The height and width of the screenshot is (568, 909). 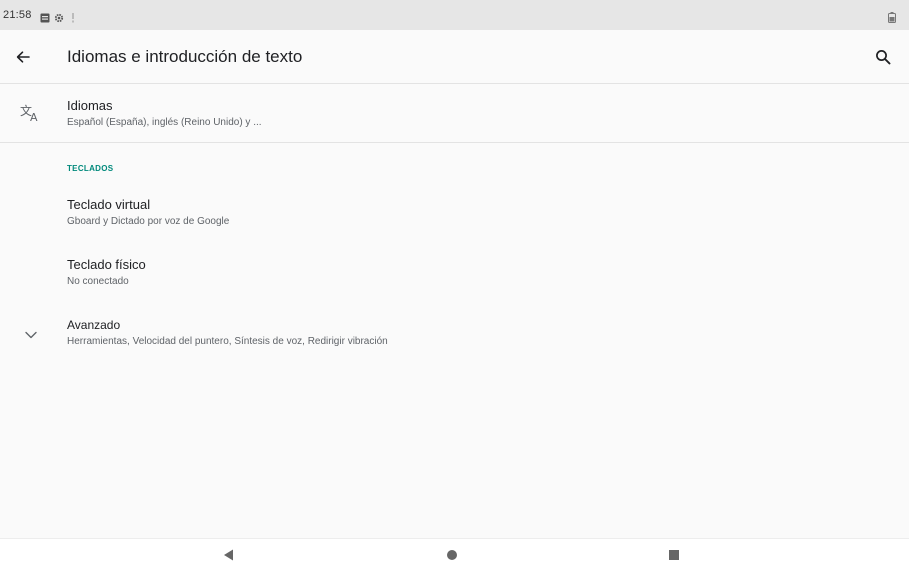 What do you see at coordinates (17, 15) in the screenshot?
I see `status-time: 21:58` at bounding box center [17, 15].